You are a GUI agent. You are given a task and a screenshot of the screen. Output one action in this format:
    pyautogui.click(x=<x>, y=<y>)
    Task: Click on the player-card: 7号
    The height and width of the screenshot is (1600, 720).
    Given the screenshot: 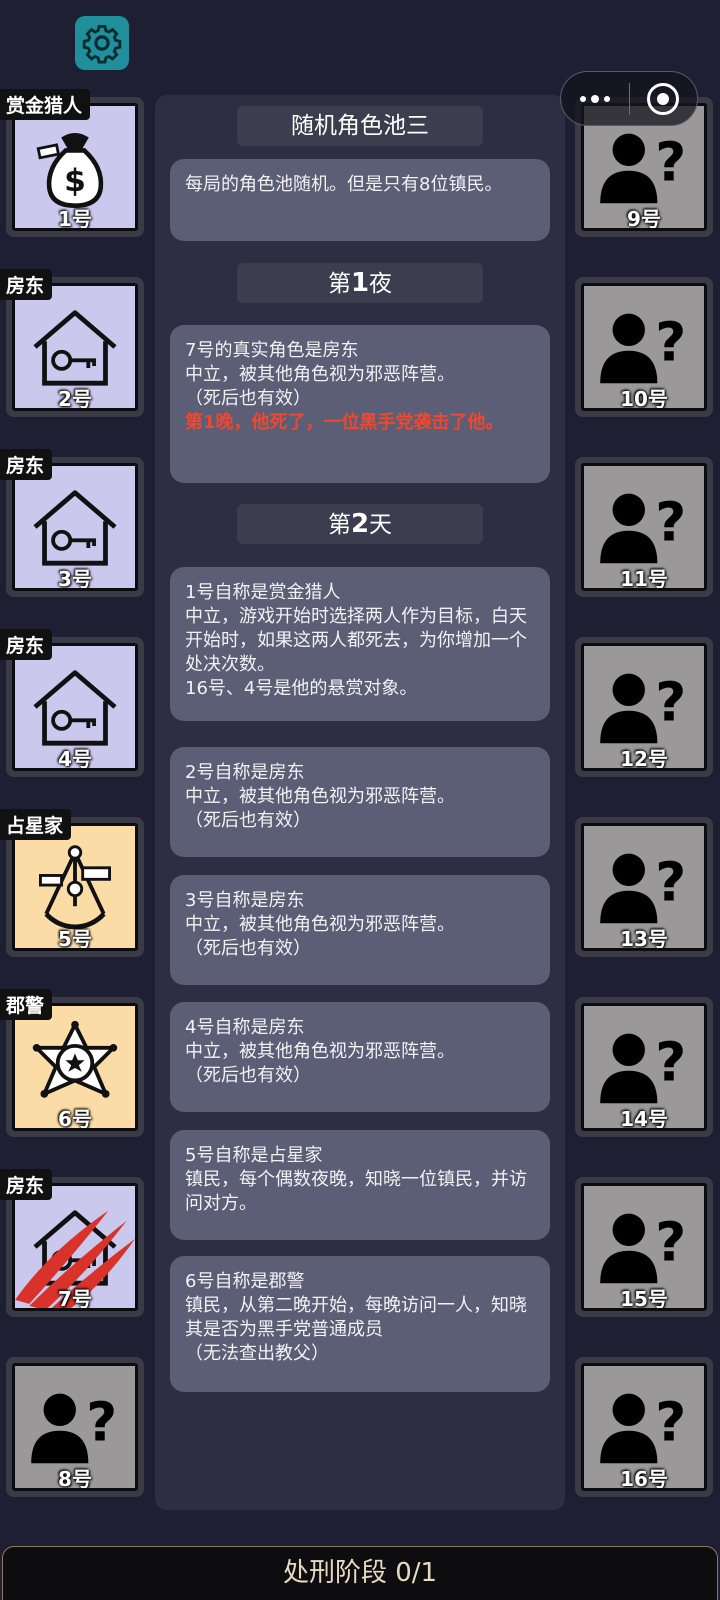 What is the action you would take?
    pyautogui.click(x=75, y=1247)
    